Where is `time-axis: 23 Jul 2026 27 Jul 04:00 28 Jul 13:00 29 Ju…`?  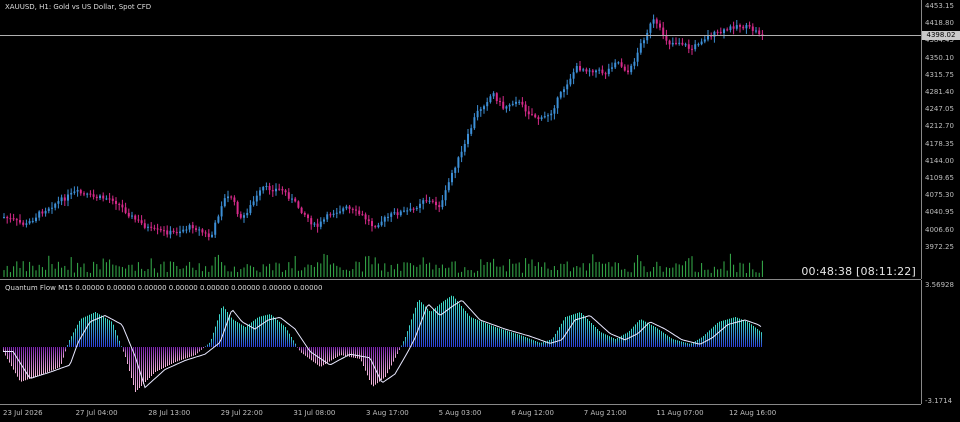 time-axis: 23 Jul 2026 27 Jul 04:00 28 Jul 13:00 29 Ju… is located at coordinates (460, 413).